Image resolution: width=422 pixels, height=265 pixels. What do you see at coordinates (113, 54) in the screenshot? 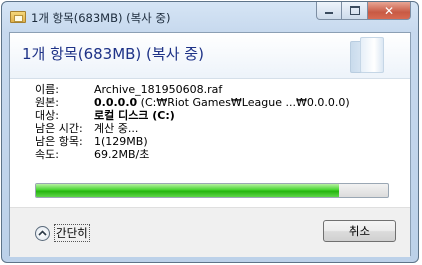
I see `main-instruction: 1개 항목(683MB) (복사 중)` at bounding box center [113, 54].